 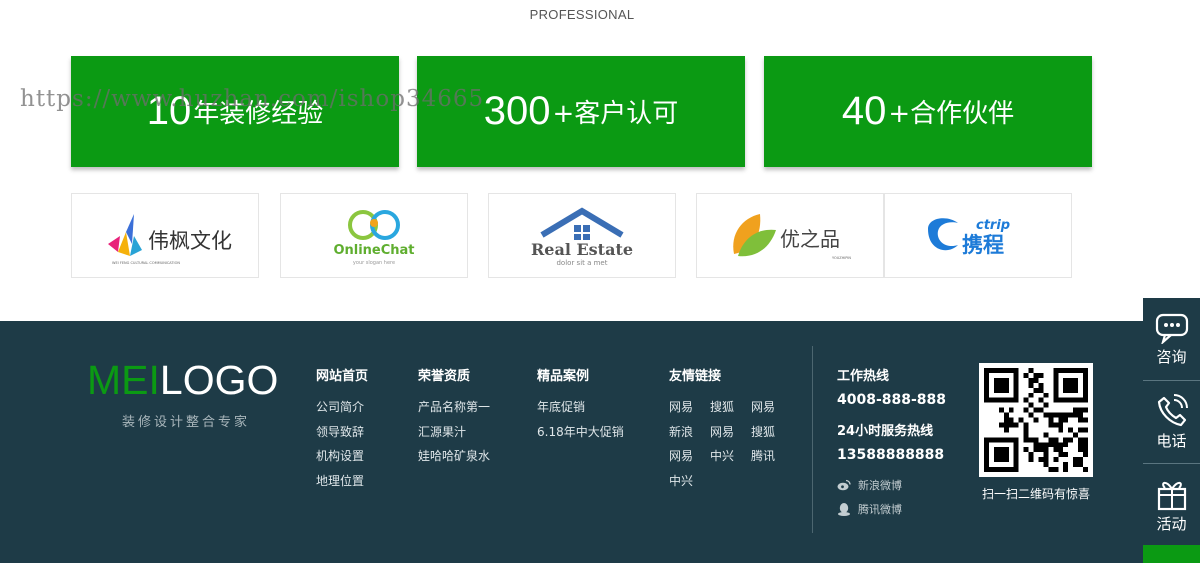 What do you see at coordinates (864, 111) in the screenshot?
I see `stat-number: 40` at bounding box center [864, 111].